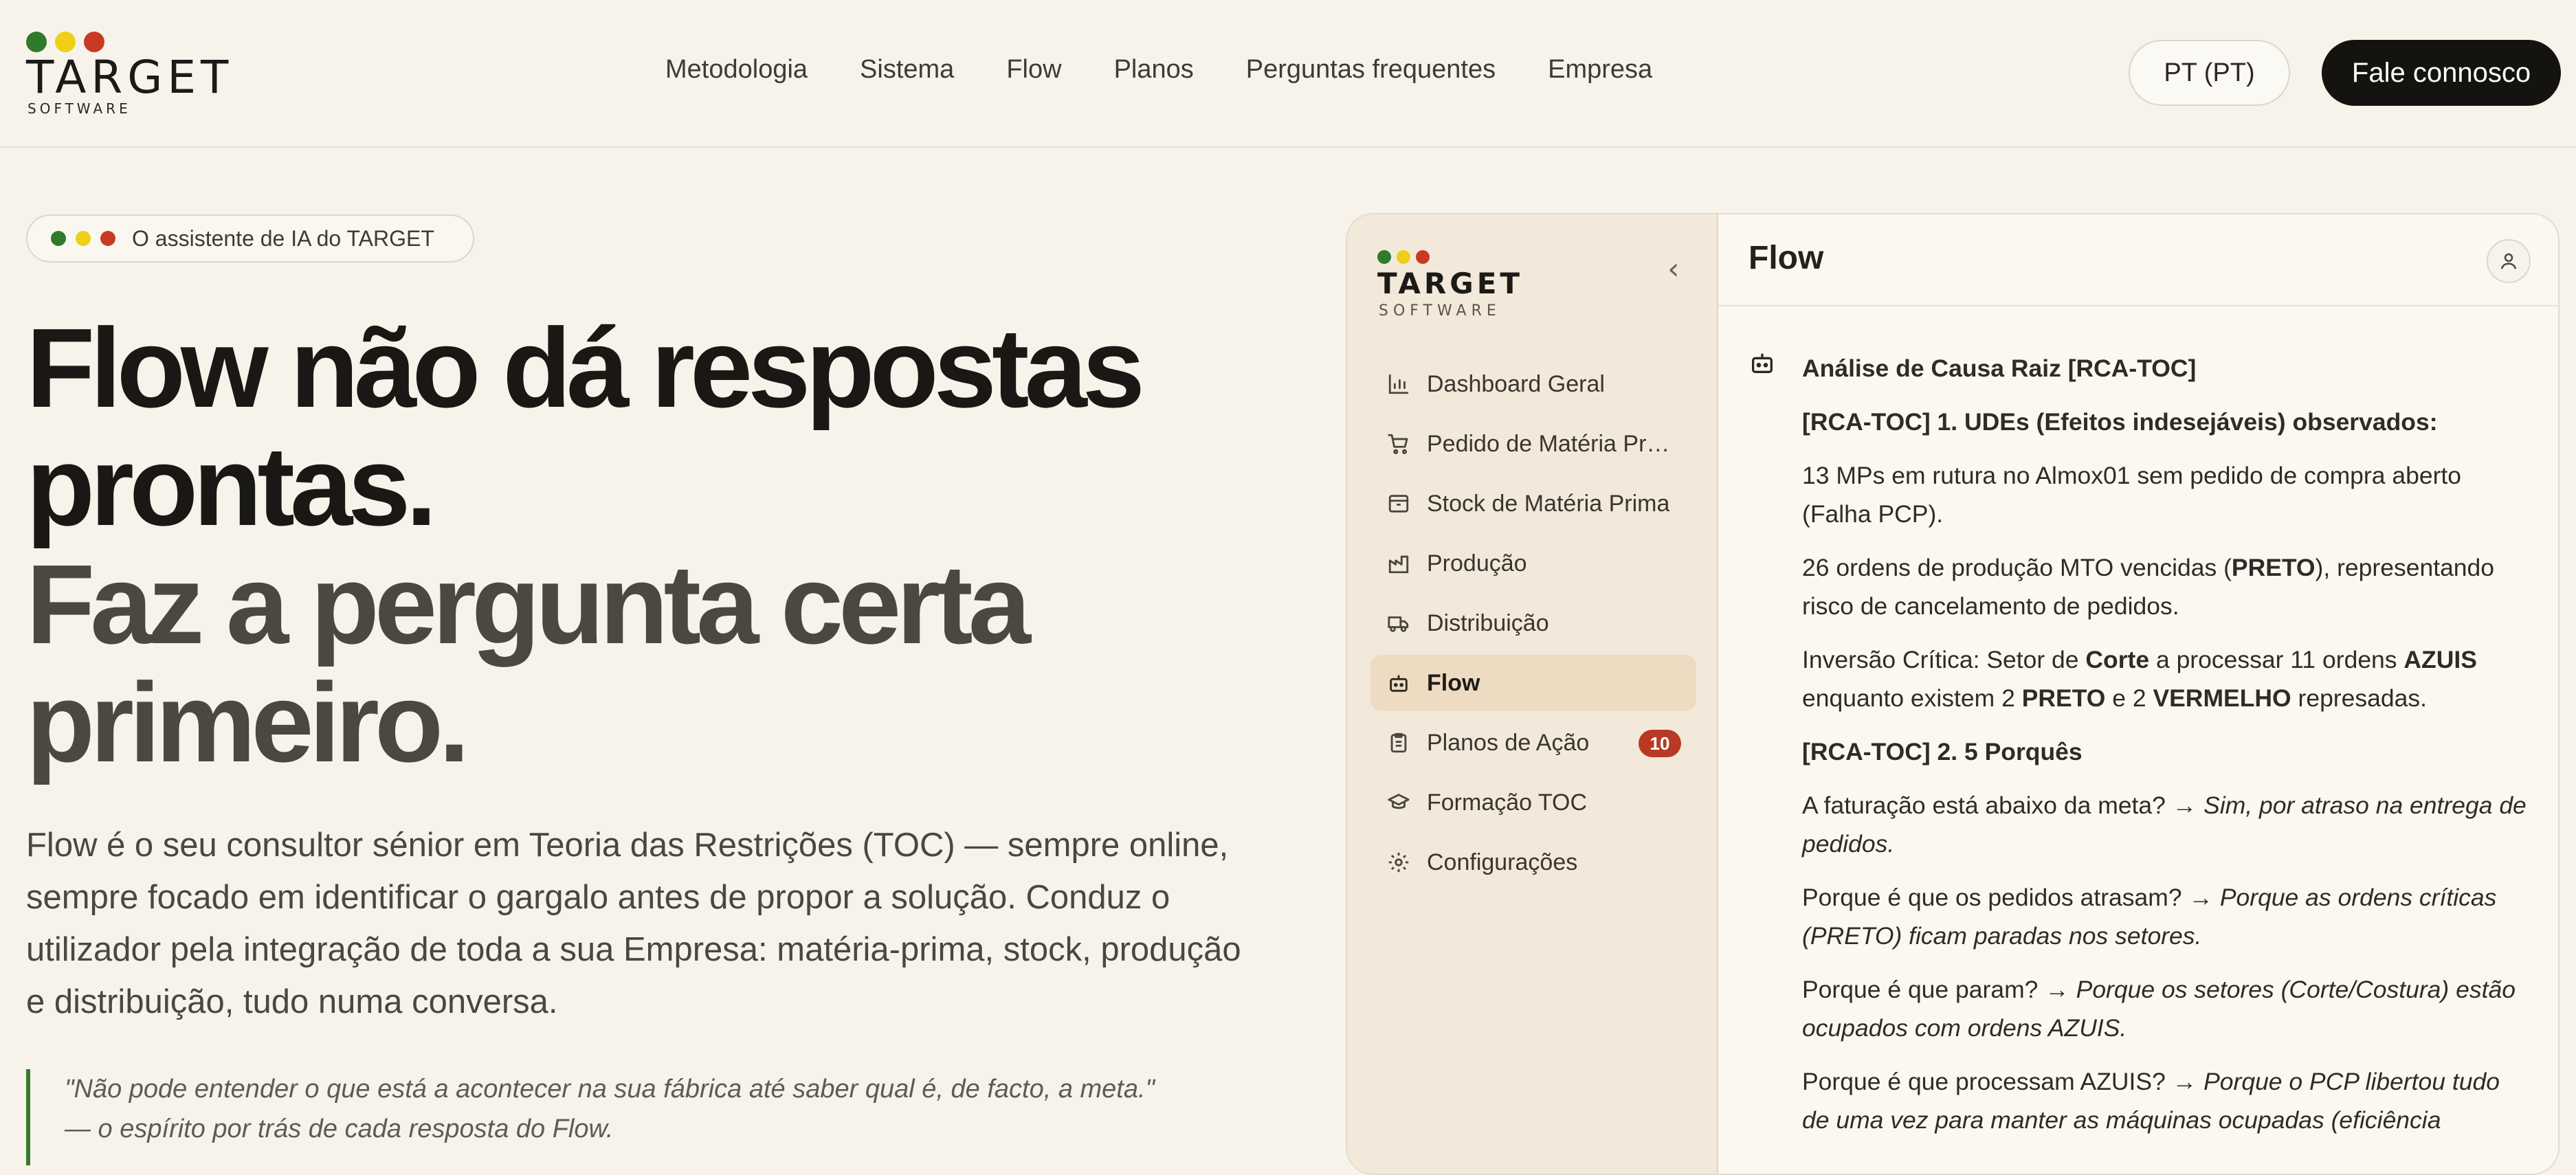 This screenshot has height=1175, width=2576. I want to click on ai-assistant-pill: O assistente de IA do TARGET, so click(250, 238).